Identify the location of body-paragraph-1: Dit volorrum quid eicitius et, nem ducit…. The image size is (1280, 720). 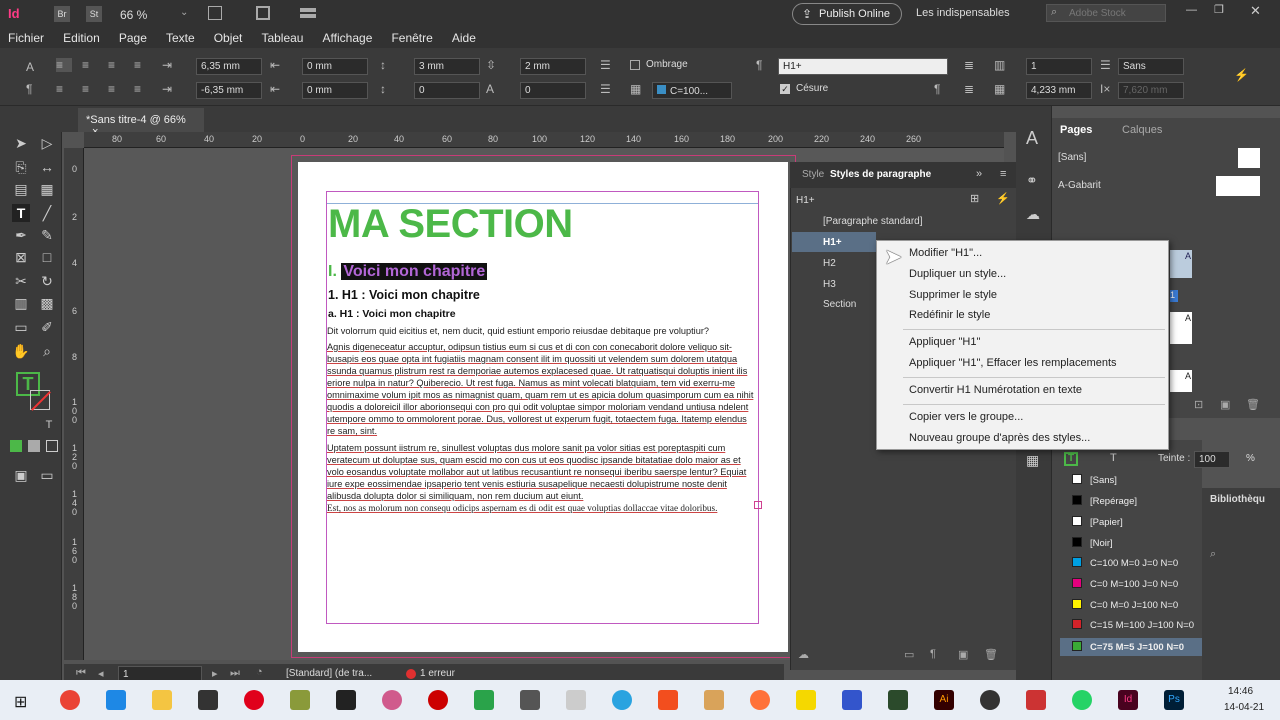
(542, 331).